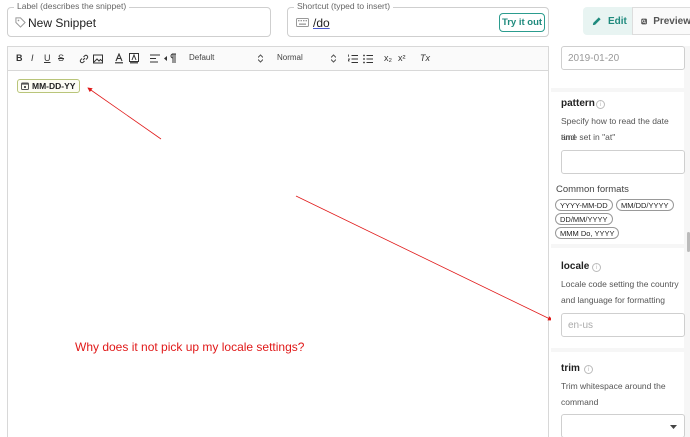 The image size is (690, 437). Describe the element at coordinates (584, 205) in the screenshot. I see `format-chip: YYYY-MM-DD` at that location.